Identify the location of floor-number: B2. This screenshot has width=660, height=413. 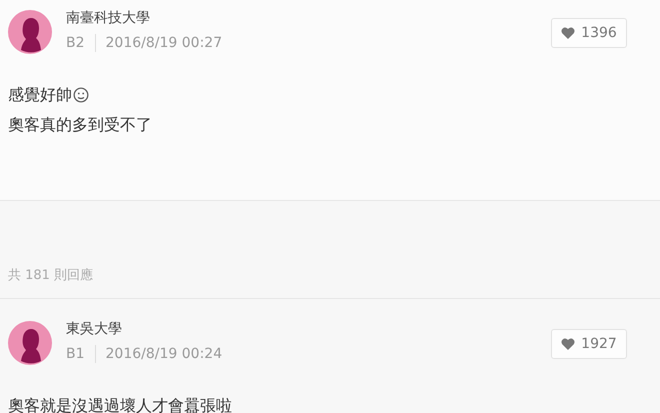
(75, 43).